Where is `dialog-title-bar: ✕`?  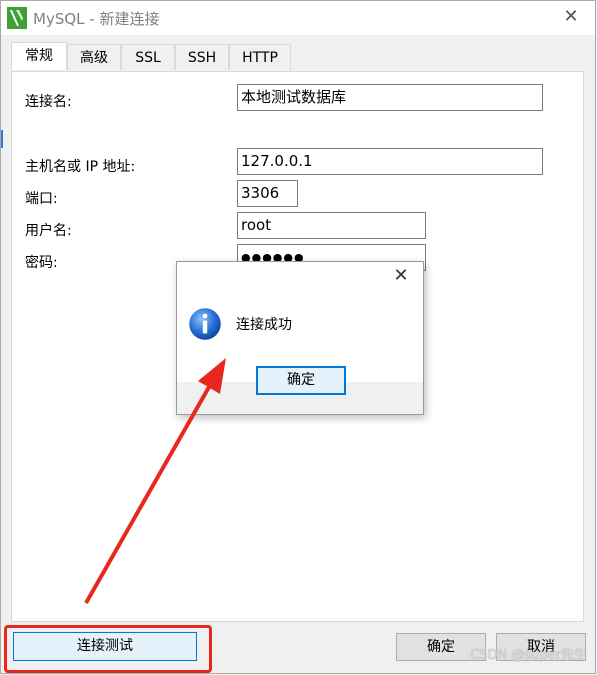 dialog-title-bar: ✕ is located at coordinates (300, 277).